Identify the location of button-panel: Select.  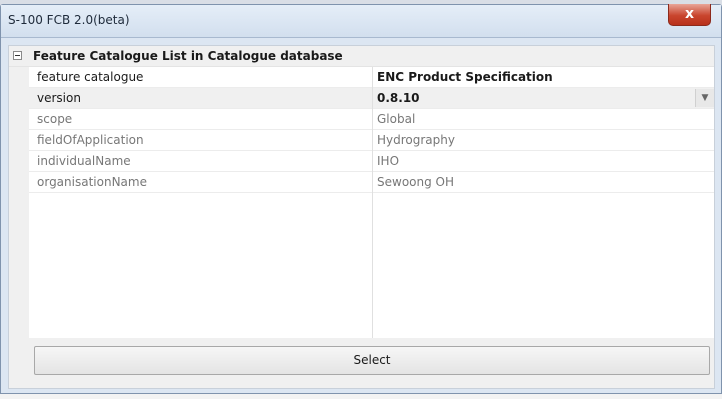
(361, 363).